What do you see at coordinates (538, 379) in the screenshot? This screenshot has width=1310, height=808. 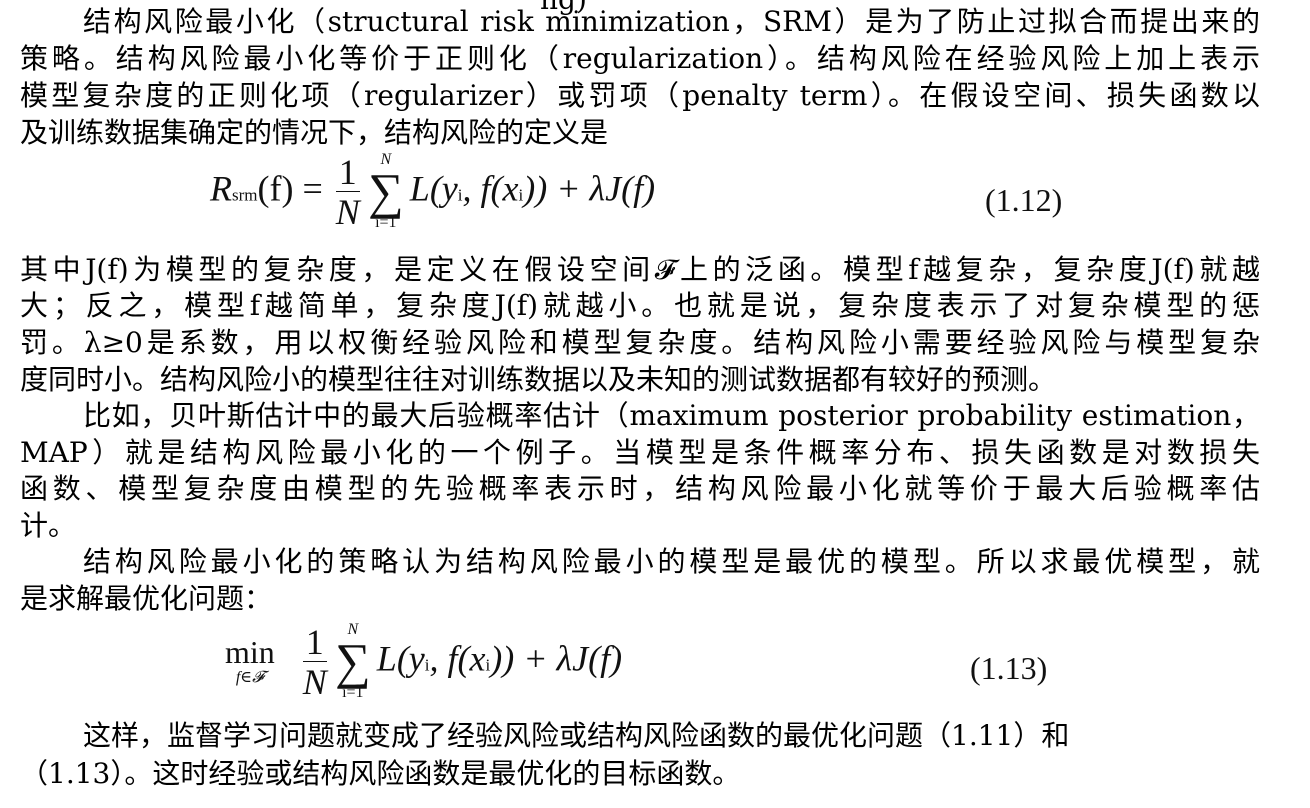 I see `paragraph-line: 度同时小。结构风险小的模型往往对训练数据以及未知的测试数据都有较好的预测。` at bounding box center [538, 379].